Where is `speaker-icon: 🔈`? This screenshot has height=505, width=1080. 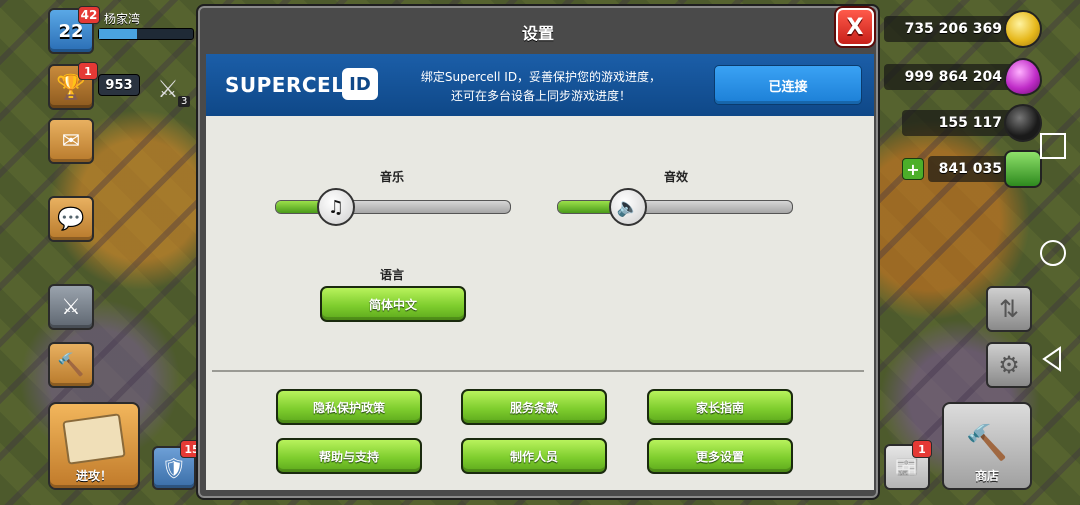
speaker-icon: 🔈 is located at coordinates (628, 207).